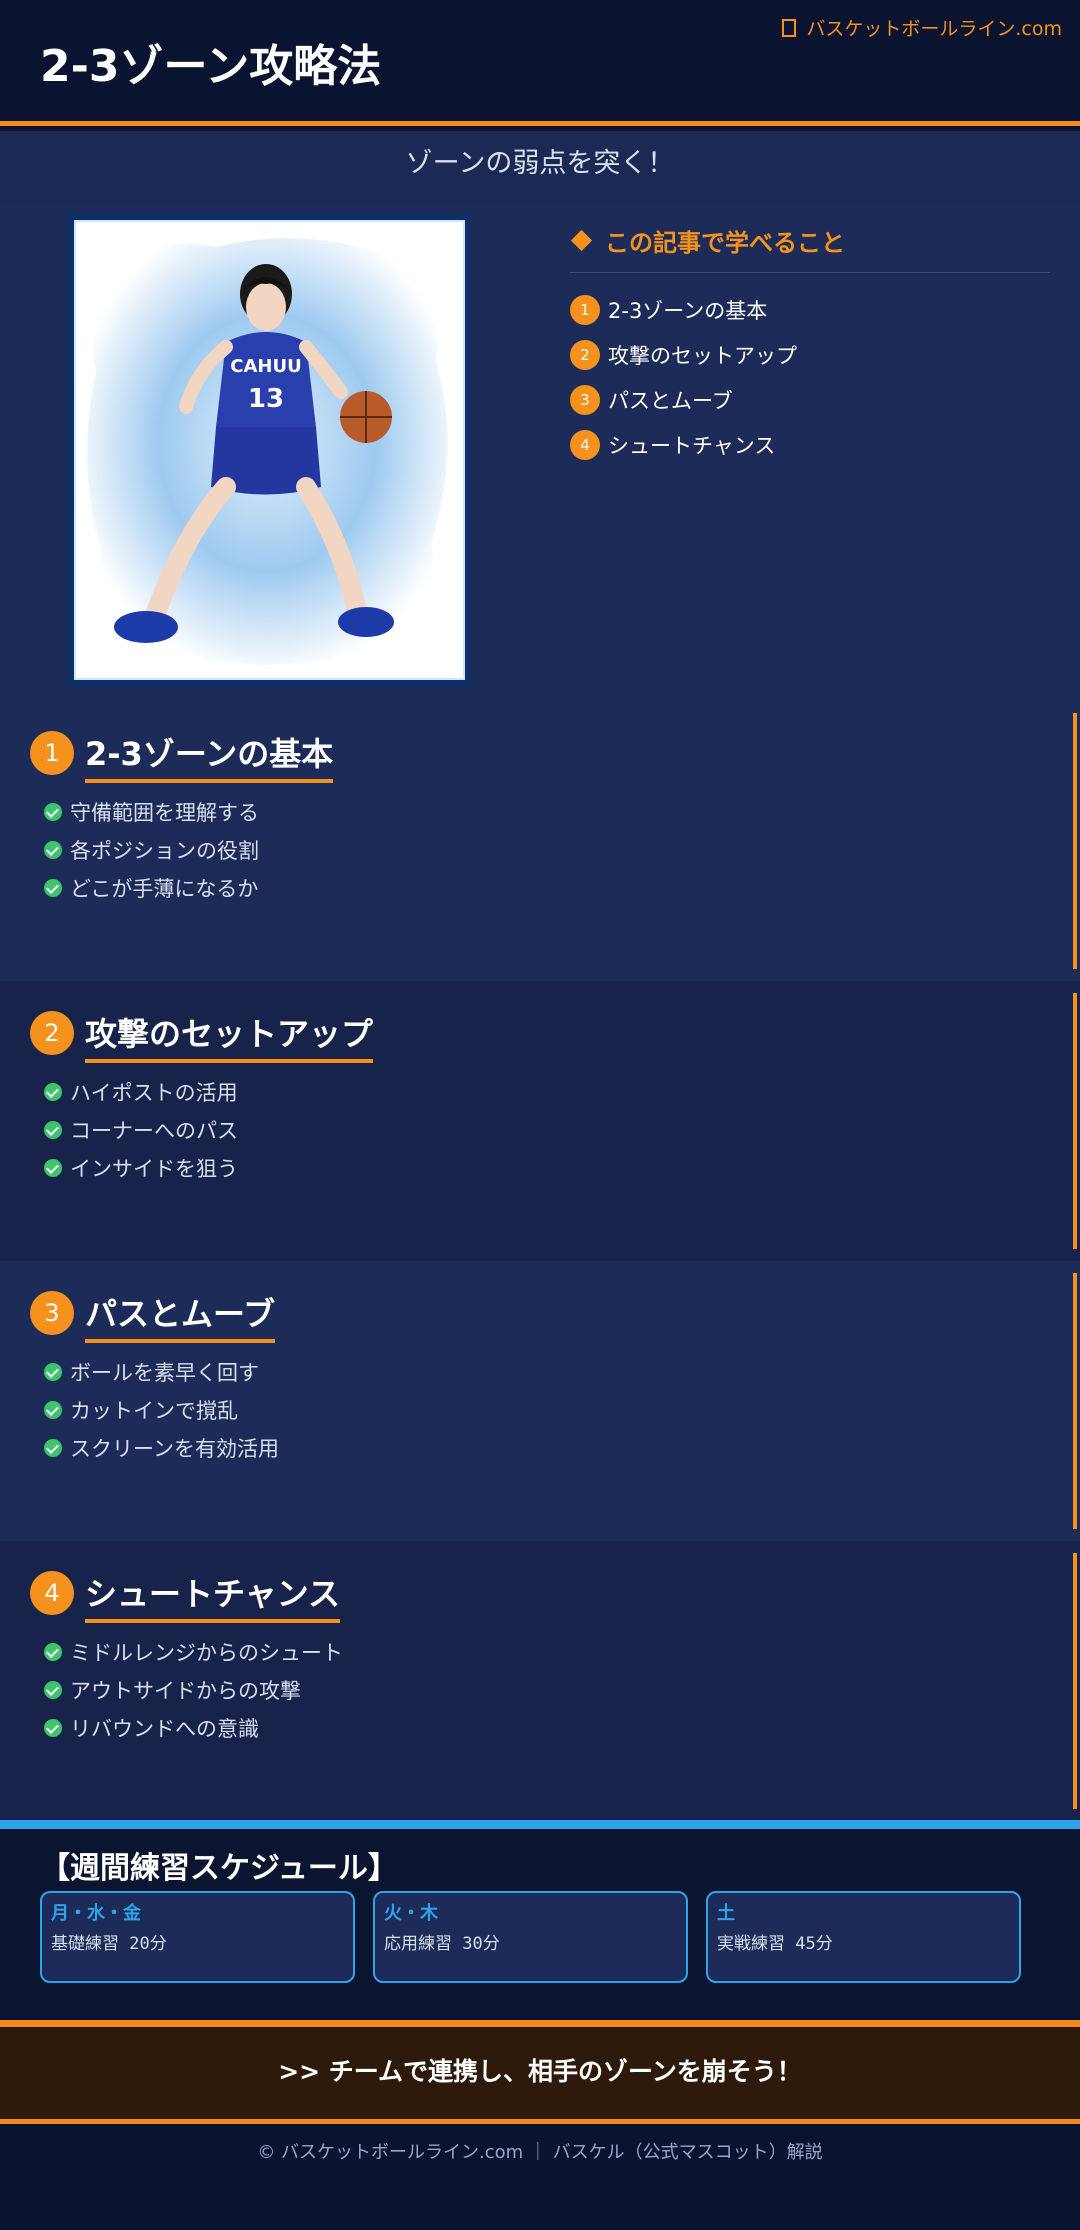 Image resolution: width=1080 pixels, height=2230 pixels. I want to click on list-item: ミドルレンジからのシュート, so click(193, 1652).